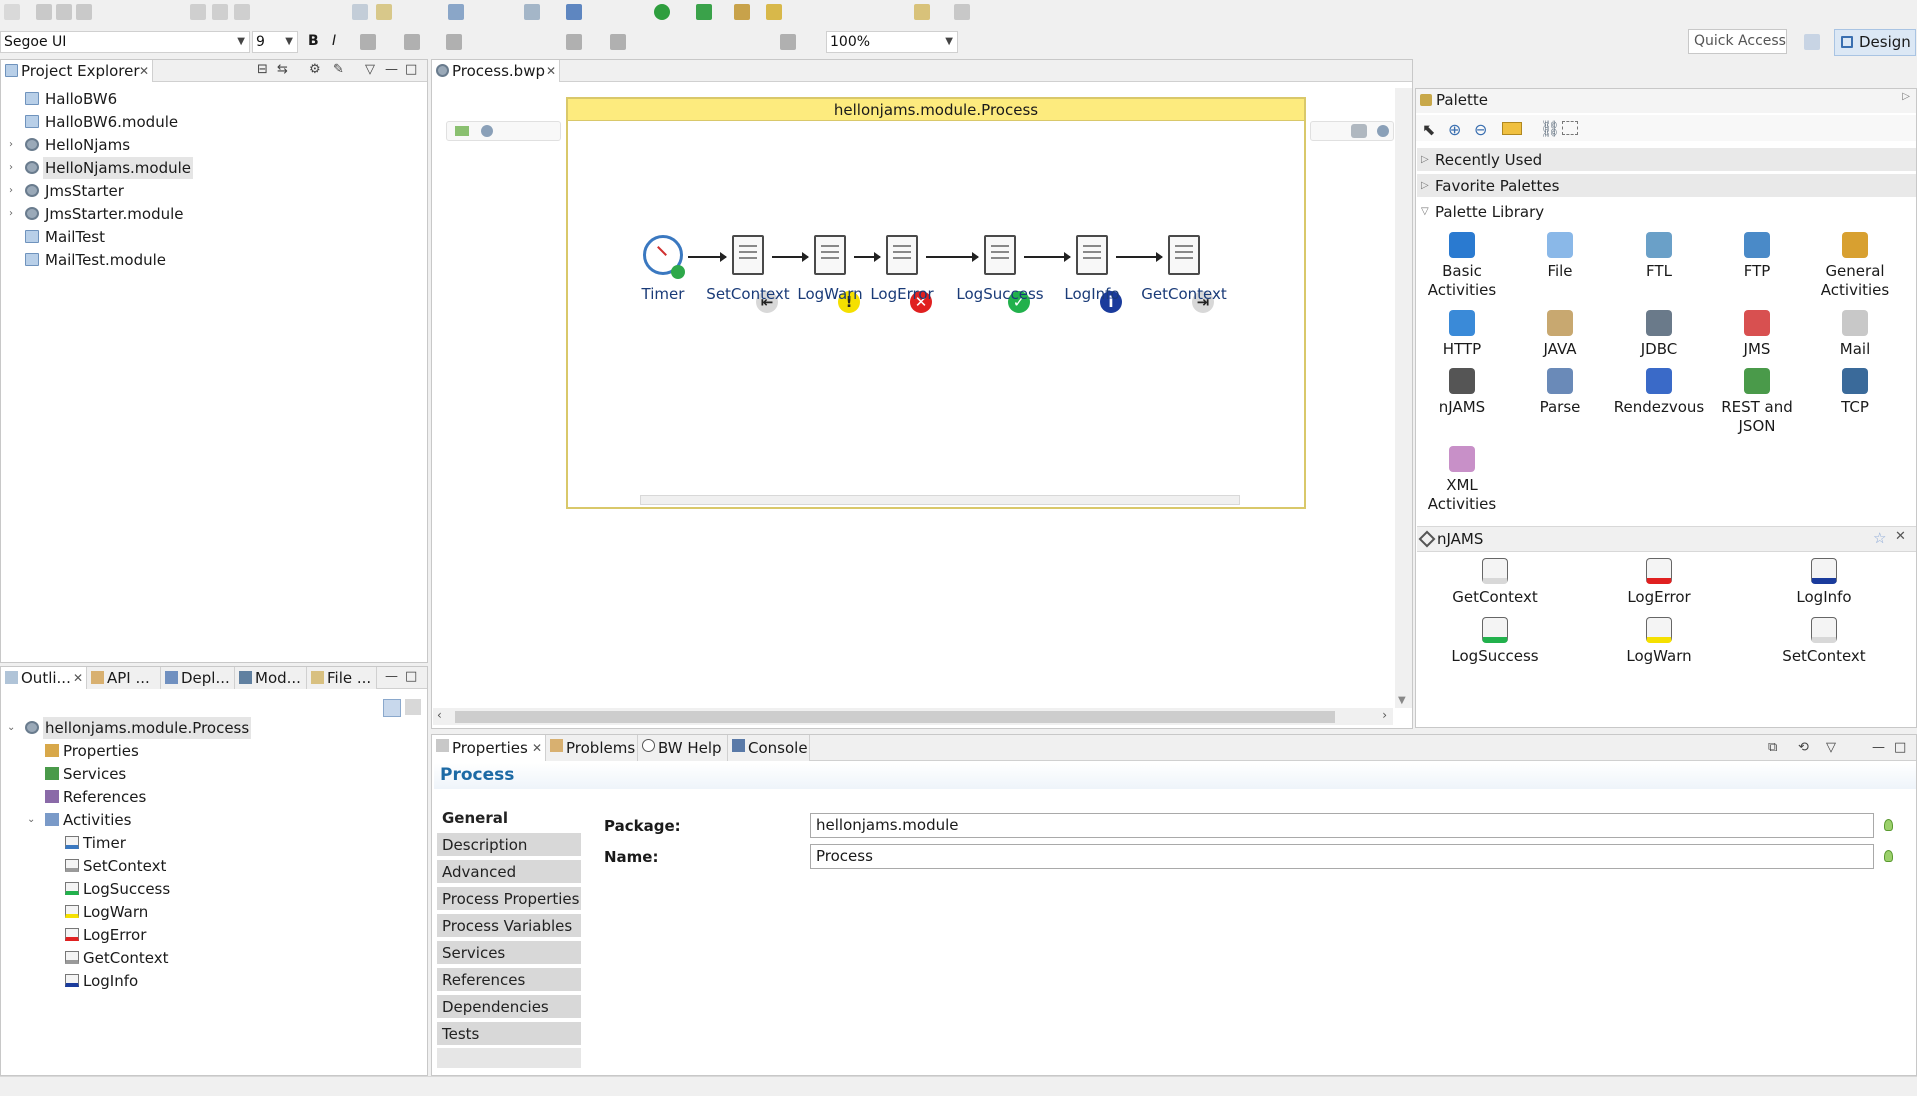 This screenshot has width=1917, height=1096. I want to click on sync-icon: ⟲, so click(1803, 747).